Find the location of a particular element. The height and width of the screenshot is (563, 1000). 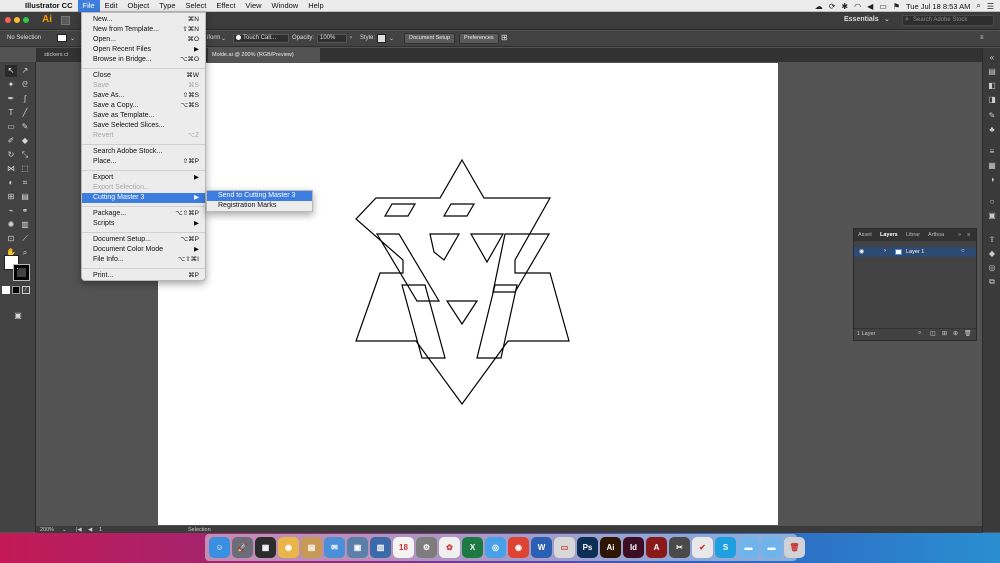

layers-panel-icon: ◆ is located at coordinates (992, 254).